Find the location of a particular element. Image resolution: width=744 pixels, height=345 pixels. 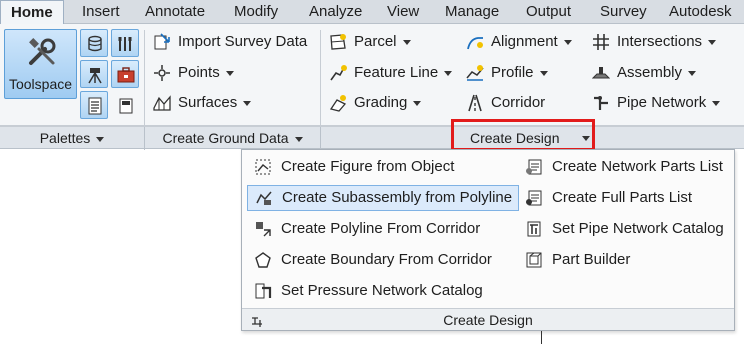

feature-line-menu-button: Feature Line is located at coordinates (390, 73).